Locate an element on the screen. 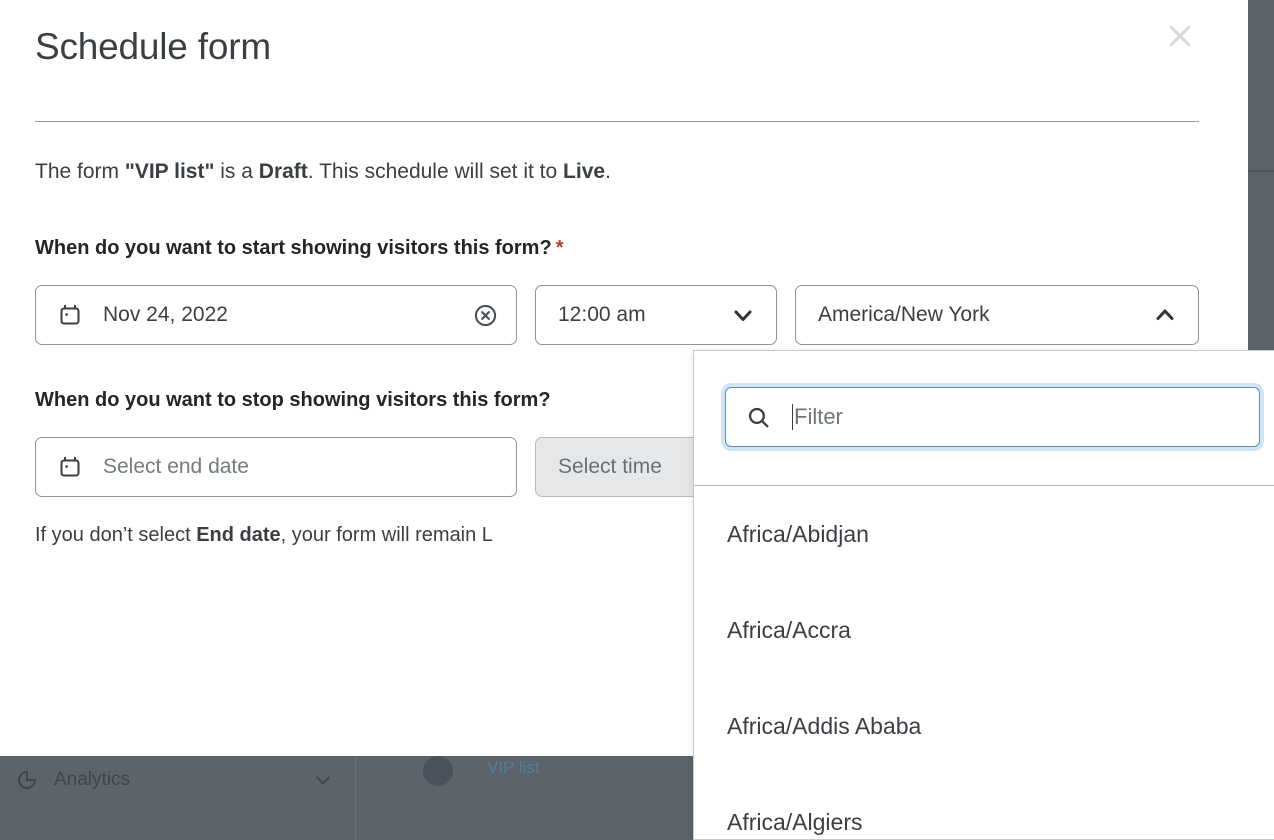 This screenshot has width=1274, height=840. footnote-bold: End date is located at coordinates (238, 535).